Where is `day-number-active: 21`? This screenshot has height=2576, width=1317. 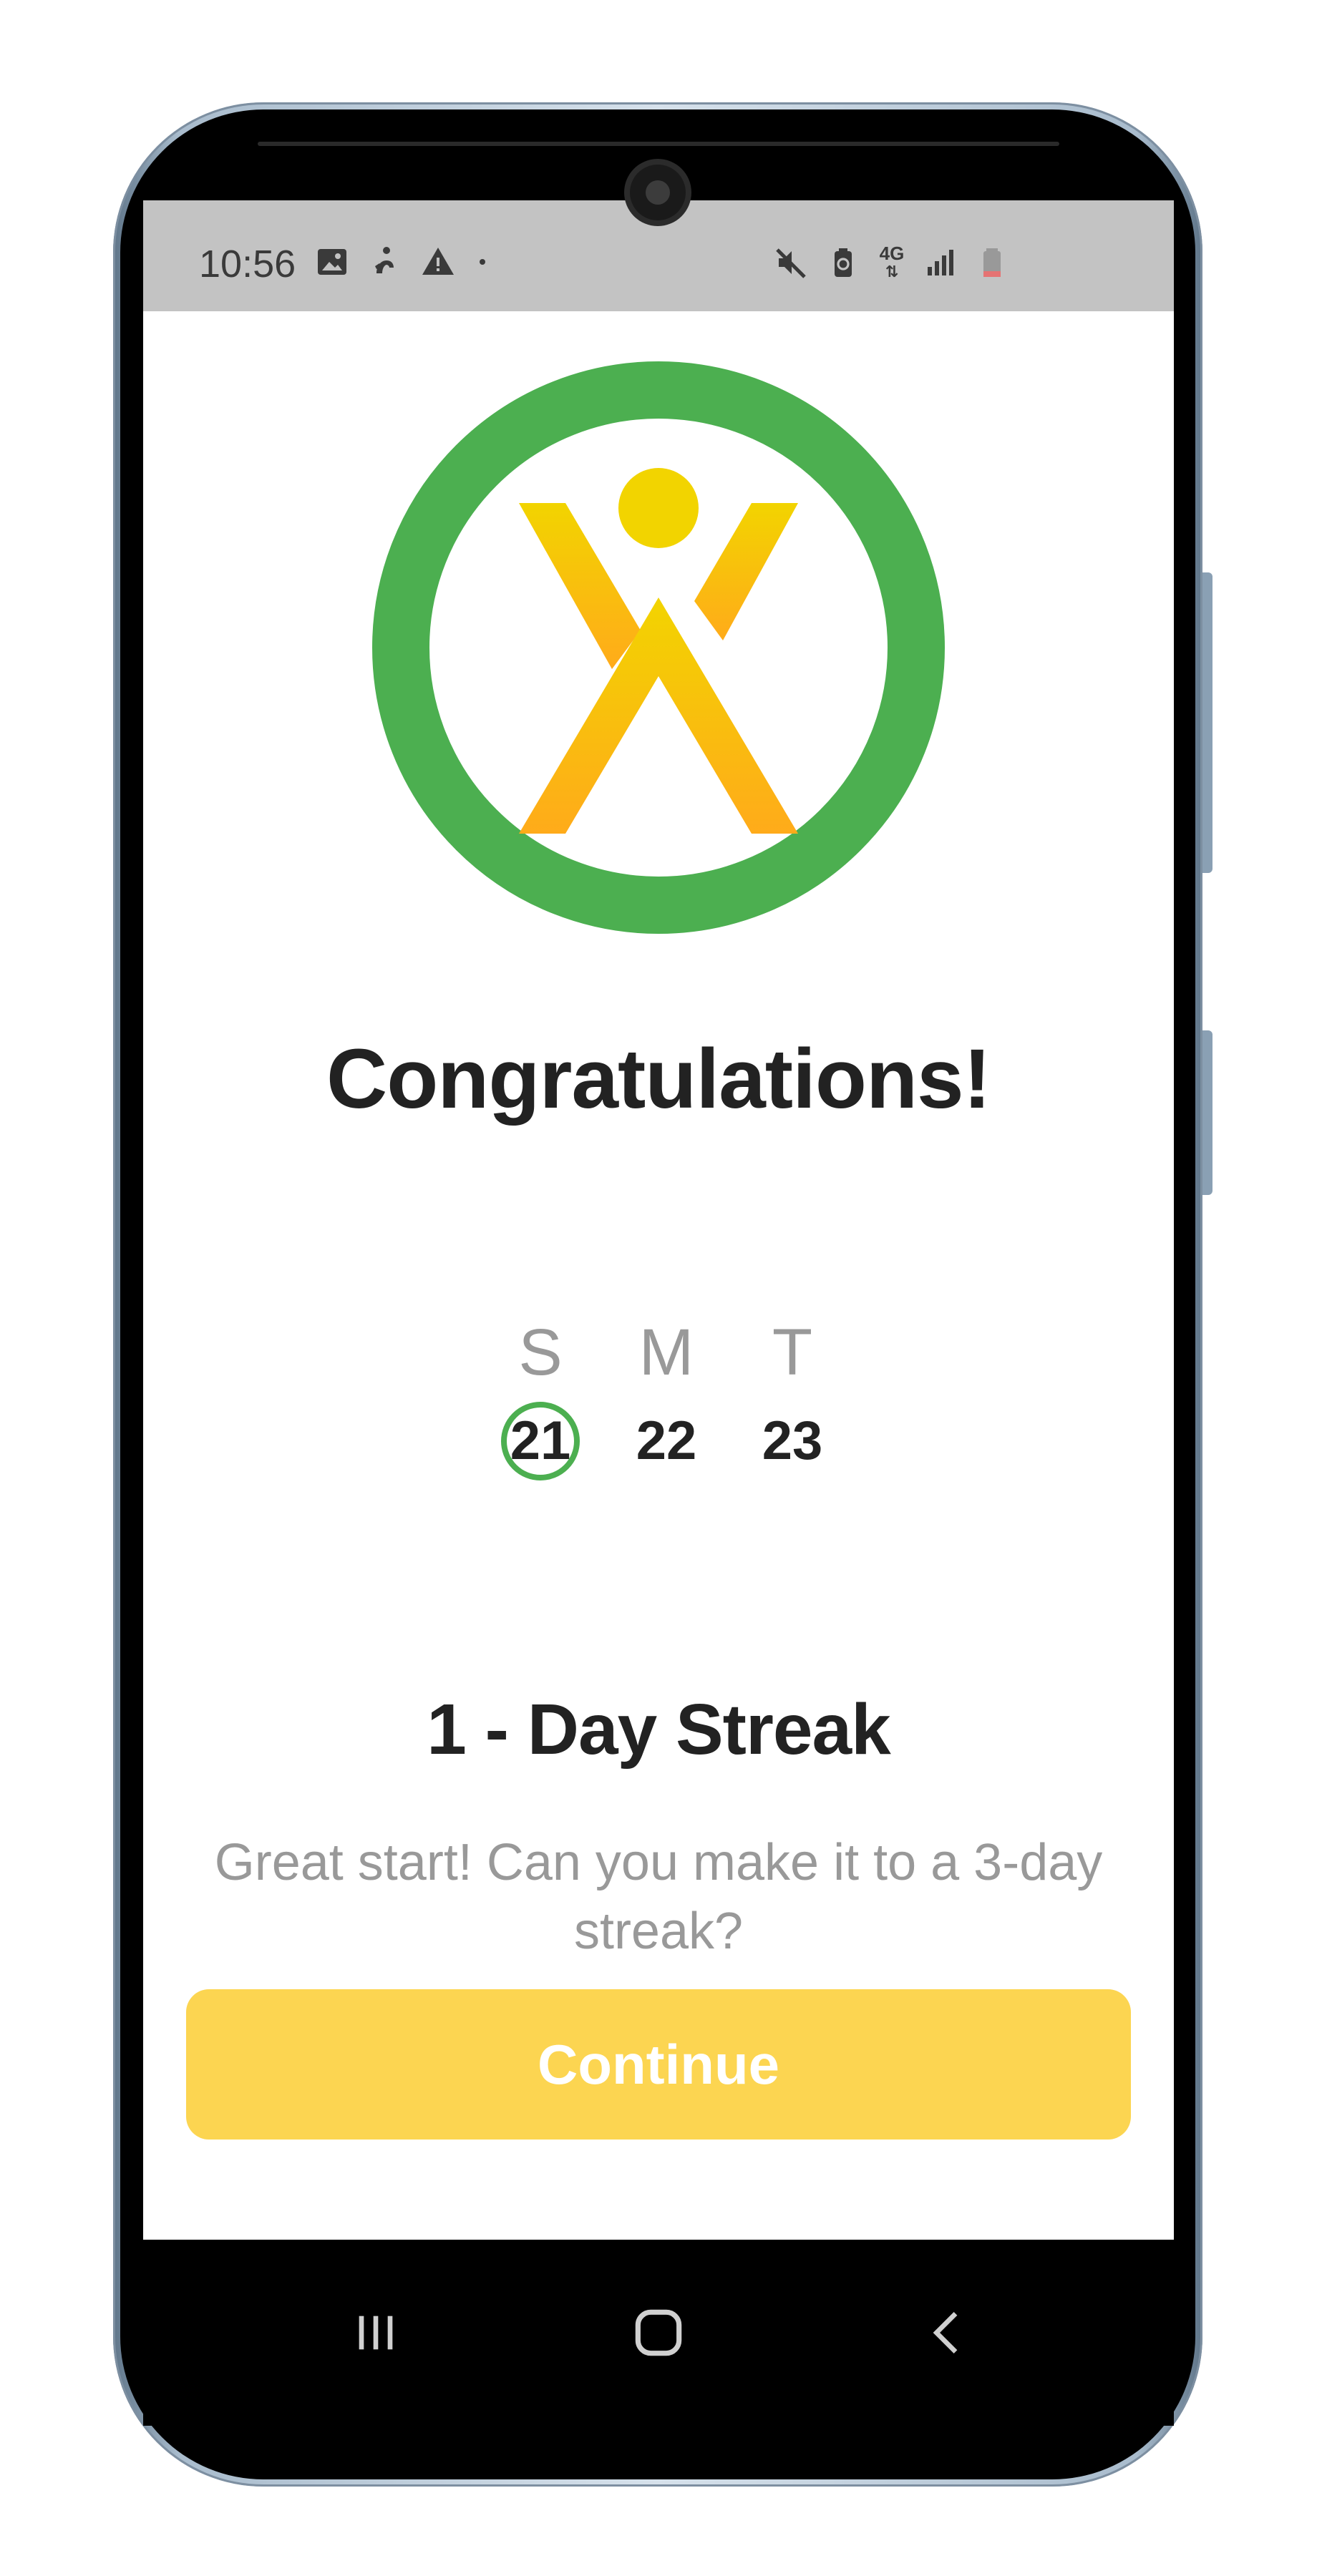
day-number-active: 21 is located at coordinates (540, 1441).